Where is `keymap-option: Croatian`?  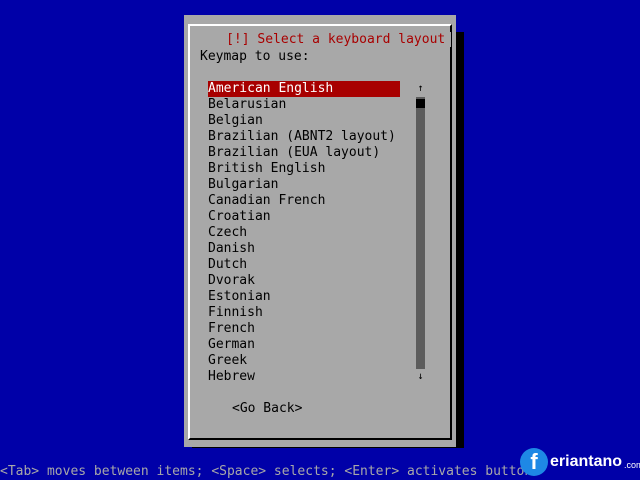
keymap-option: Croatian is located at coordinates (304, 217).